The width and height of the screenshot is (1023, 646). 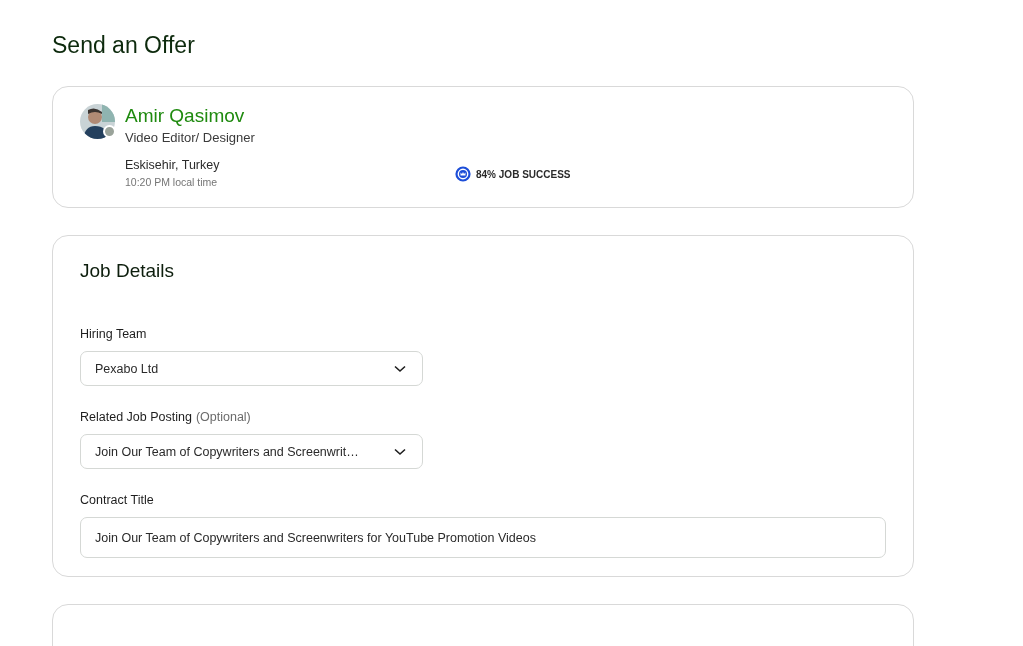 What do you see at coordinates (483, 537) in the screenshot?
I see `input-field: Join Our Team of Copywriters and Screenwriters for YouTube Promotion Videos` at bounding box center [483, 537].